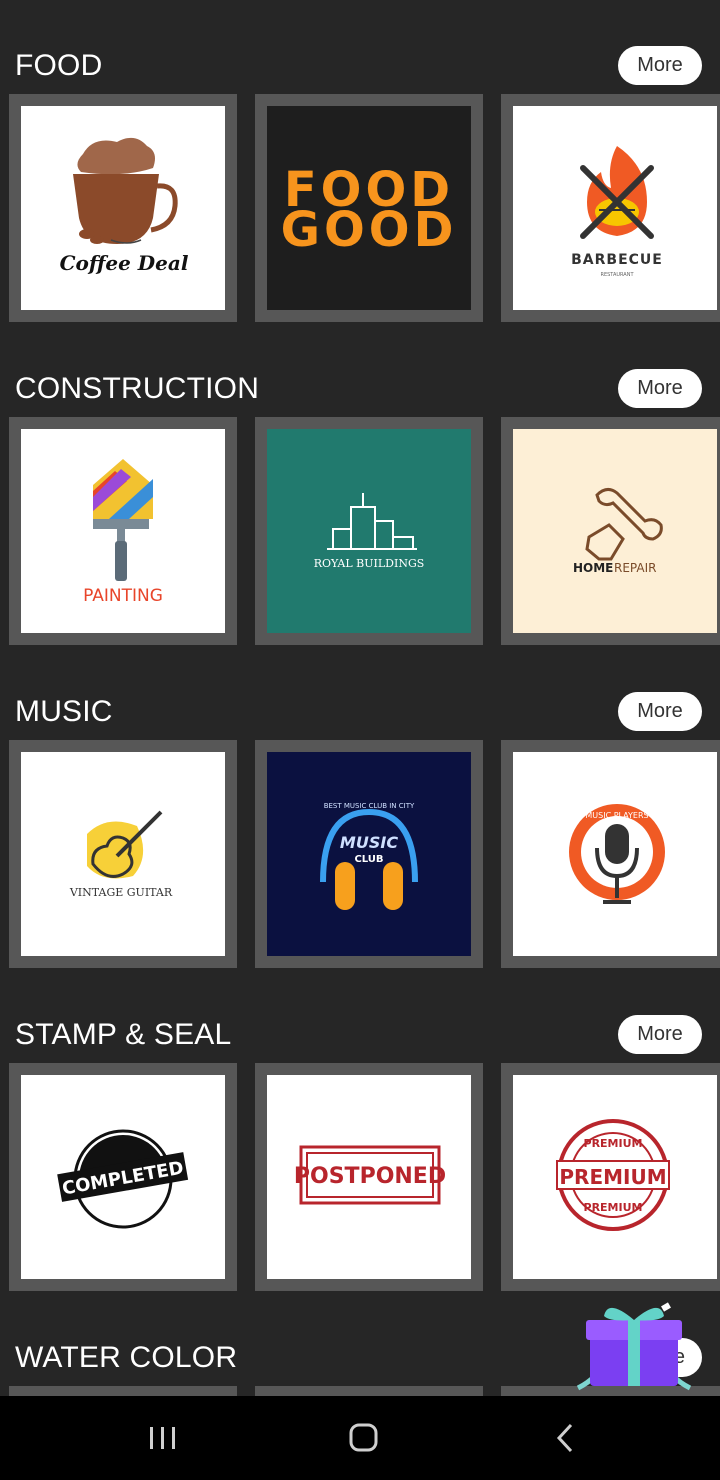  I want to click on logo-template-postponed: POSTPONED, so click(369, 1177).